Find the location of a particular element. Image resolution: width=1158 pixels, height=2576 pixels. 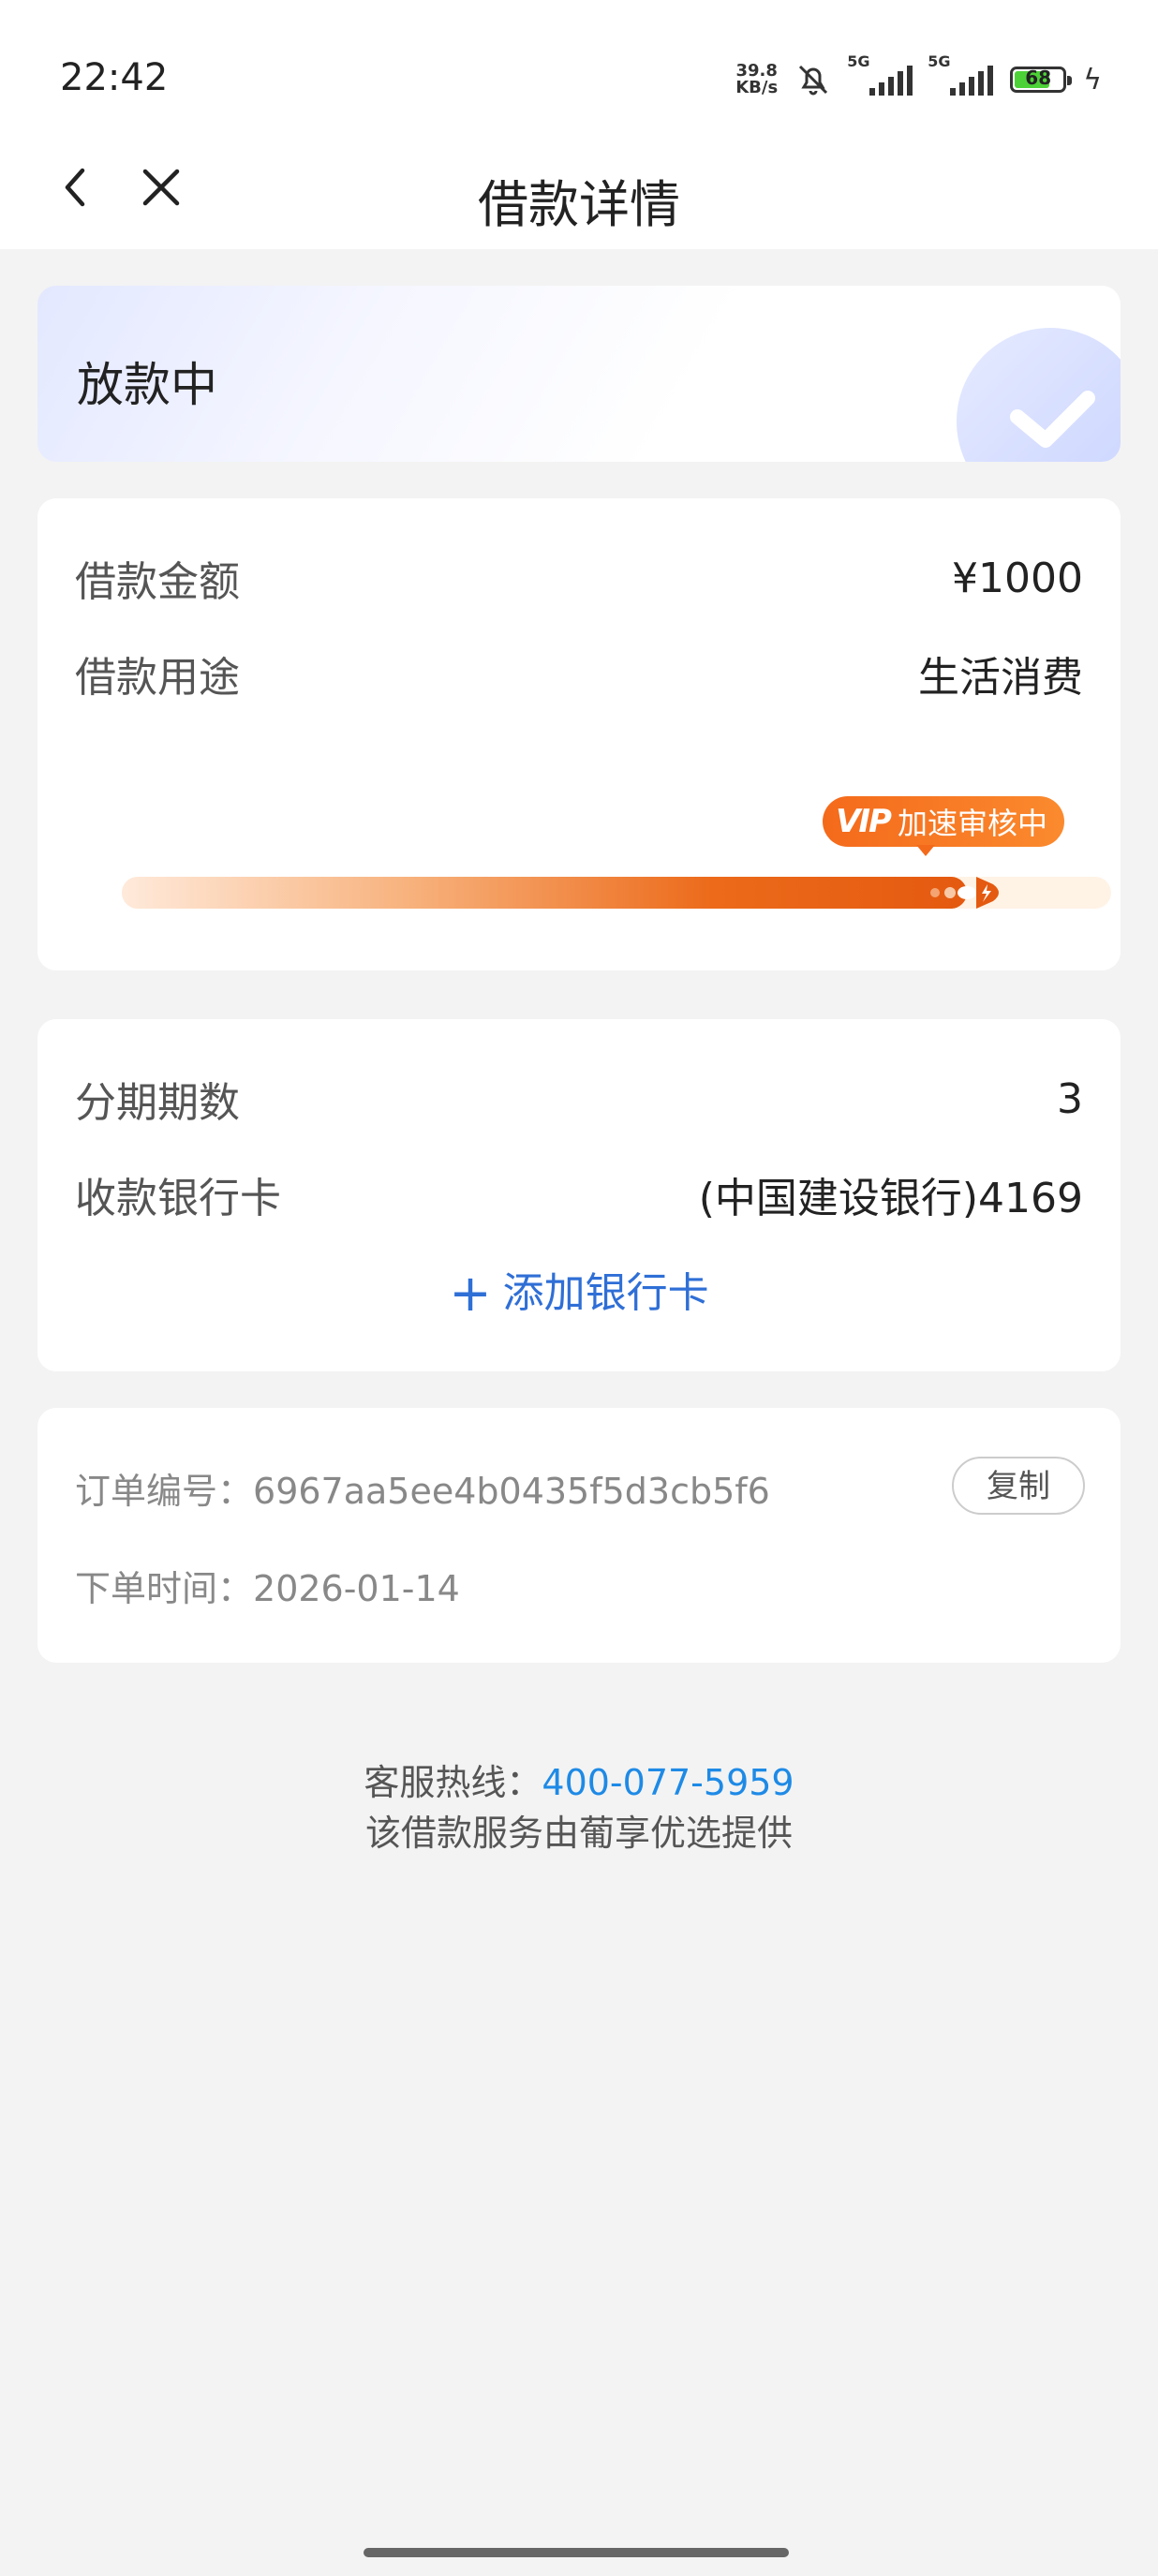

add-bank-card-label: 添加银行卡 is located at coordinates (605, 1293).